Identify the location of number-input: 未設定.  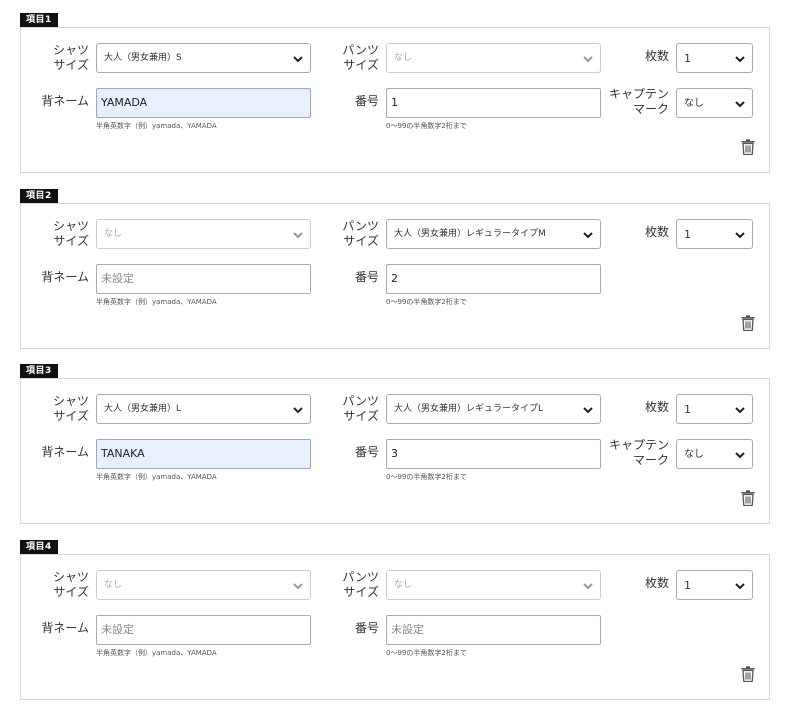
(493, 630).